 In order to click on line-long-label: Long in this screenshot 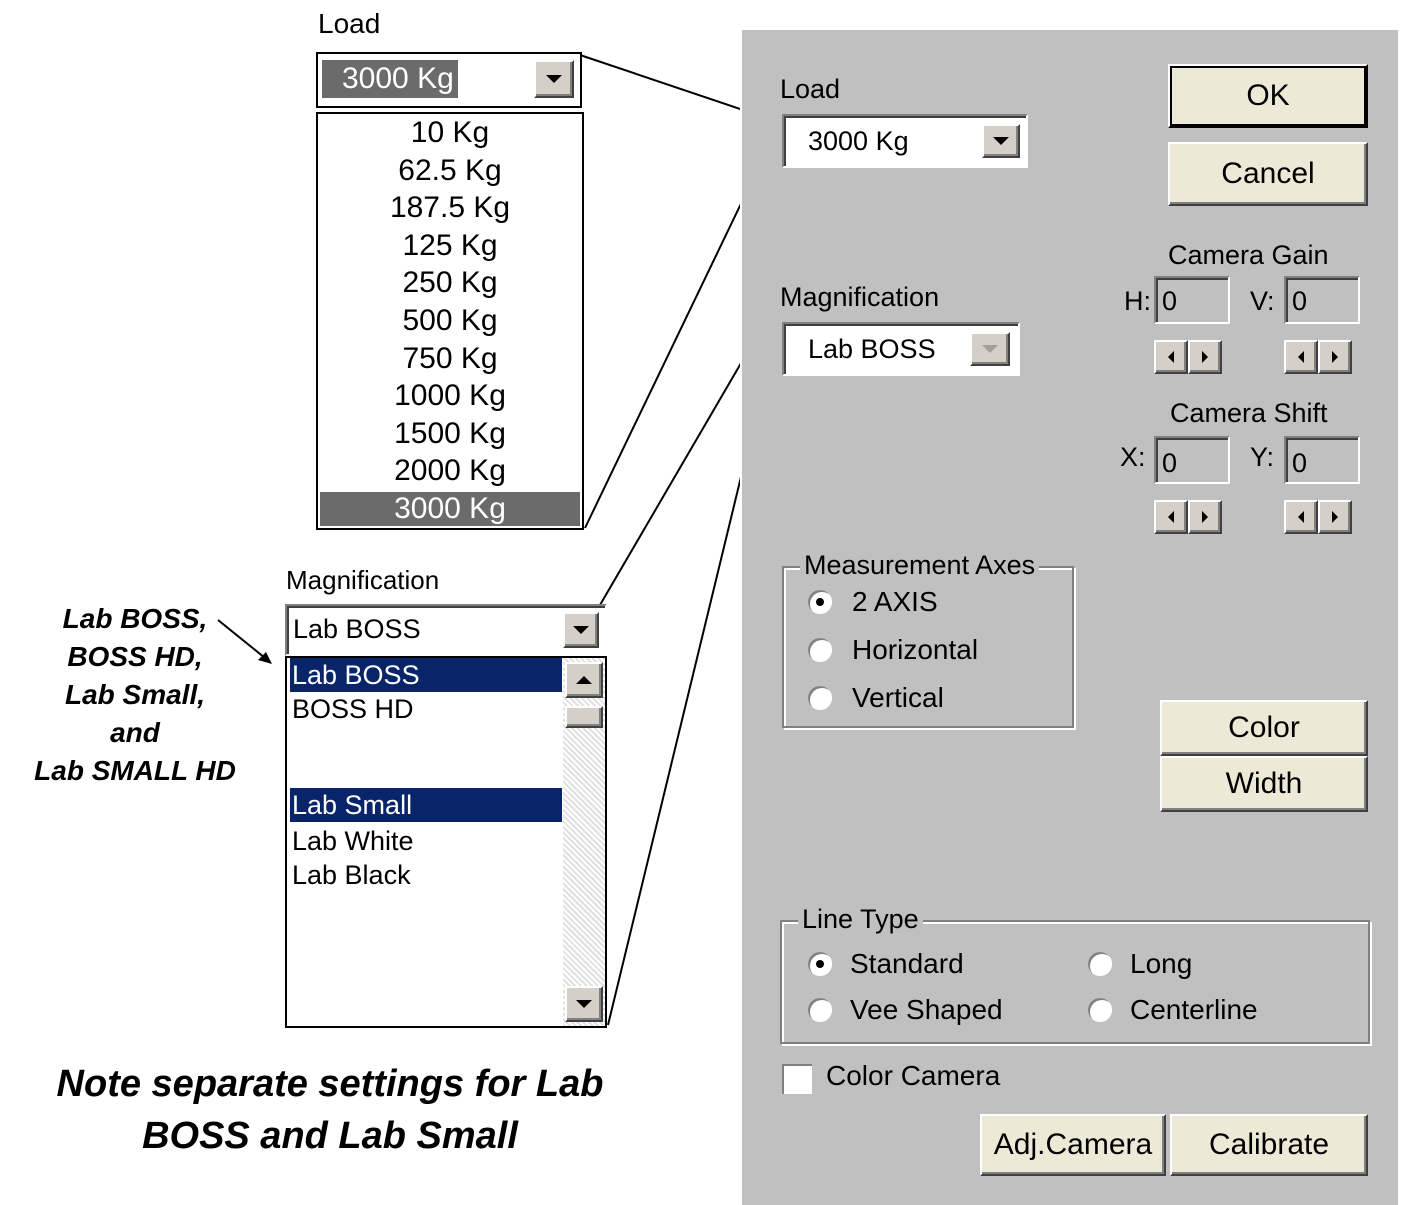, I will do `click(1161, 964)`.